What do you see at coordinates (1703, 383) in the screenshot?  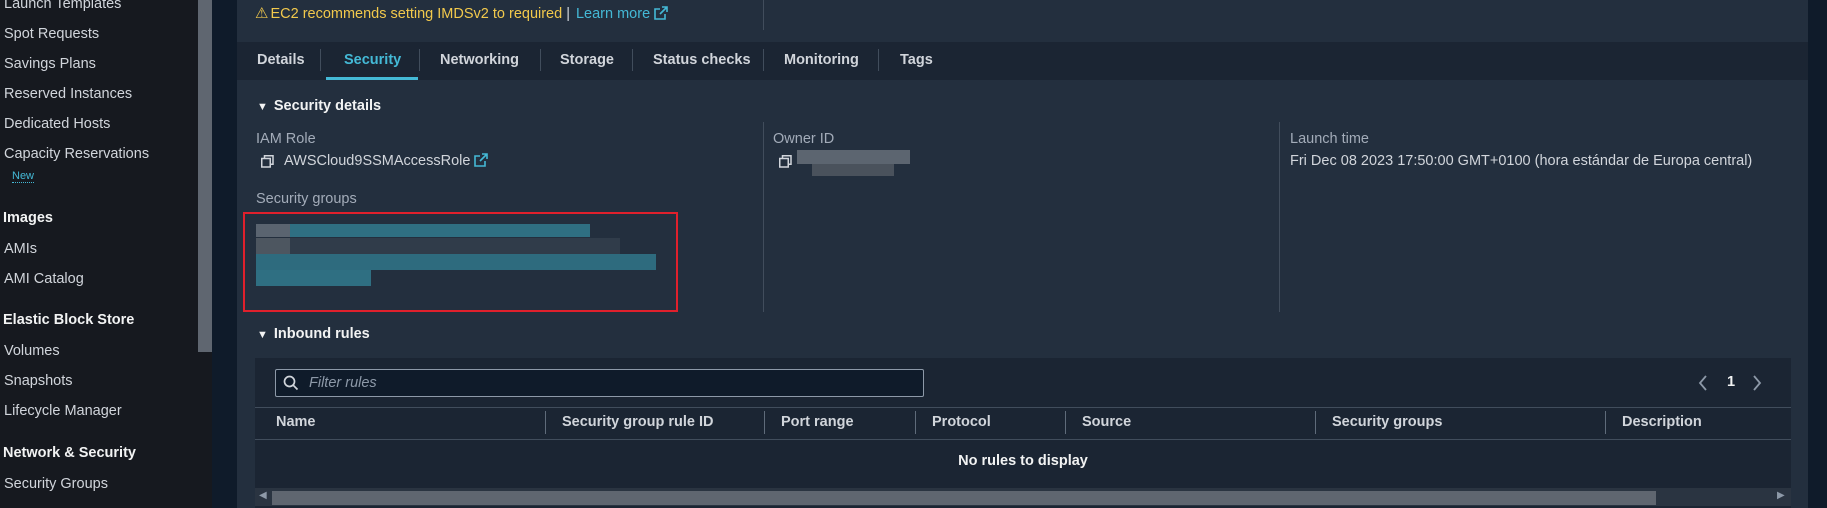 I see `chevron-left-icon` at bounding box center [1703, 383].